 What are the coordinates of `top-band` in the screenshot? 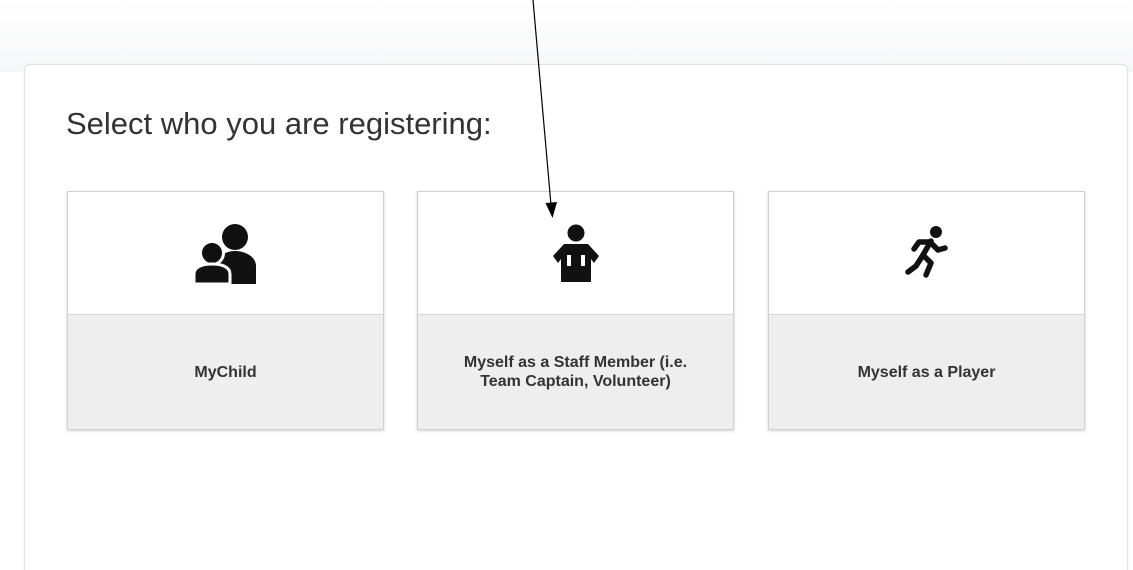 It's located at (566, 36).